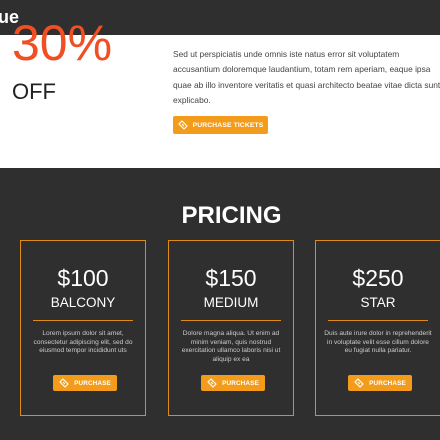 Image resolution: width=440 pixels, height=440 pixels. What do you see at coordinates (83, 302) in the screenshot?
I see `card-tier: BALCONY` at bounding box center [83, 302].